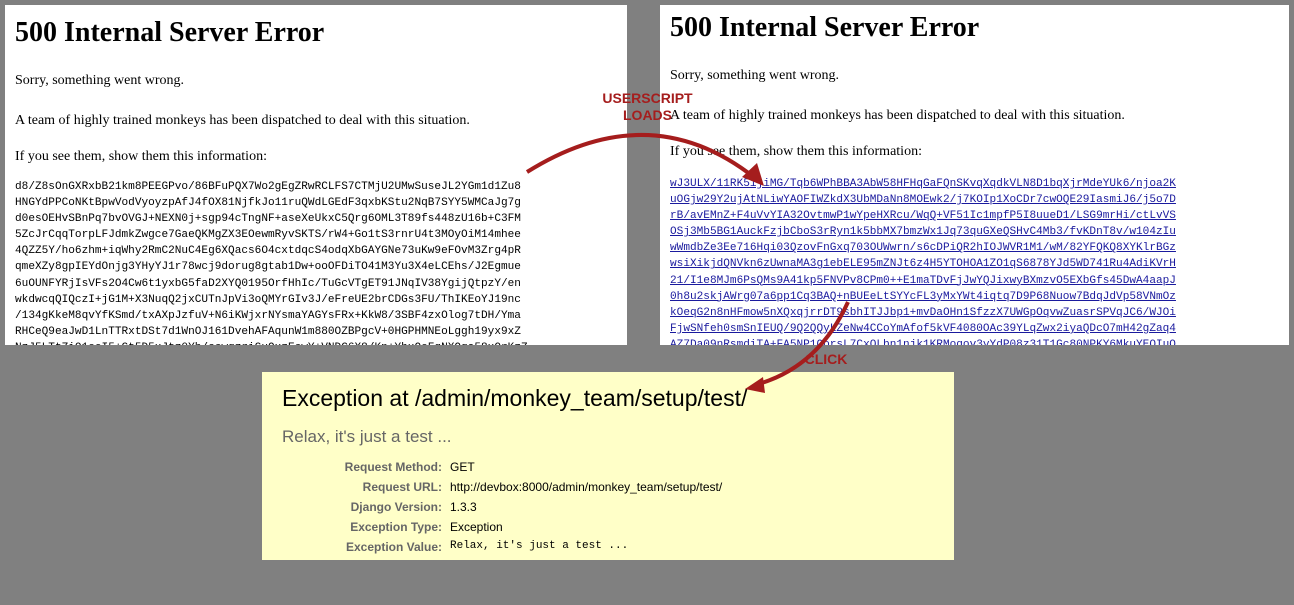 This screenshot has width=1294, height=605. I want to click on meta-value: 1.3.3, so click(463, 507).